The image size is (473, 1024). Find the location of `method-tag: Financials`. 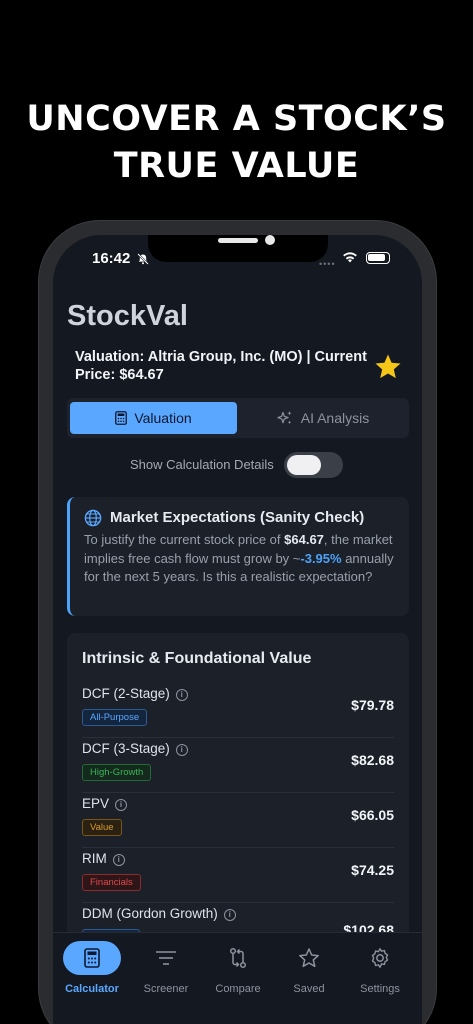

method-tag: Financials is located at coordinates (111, 882).